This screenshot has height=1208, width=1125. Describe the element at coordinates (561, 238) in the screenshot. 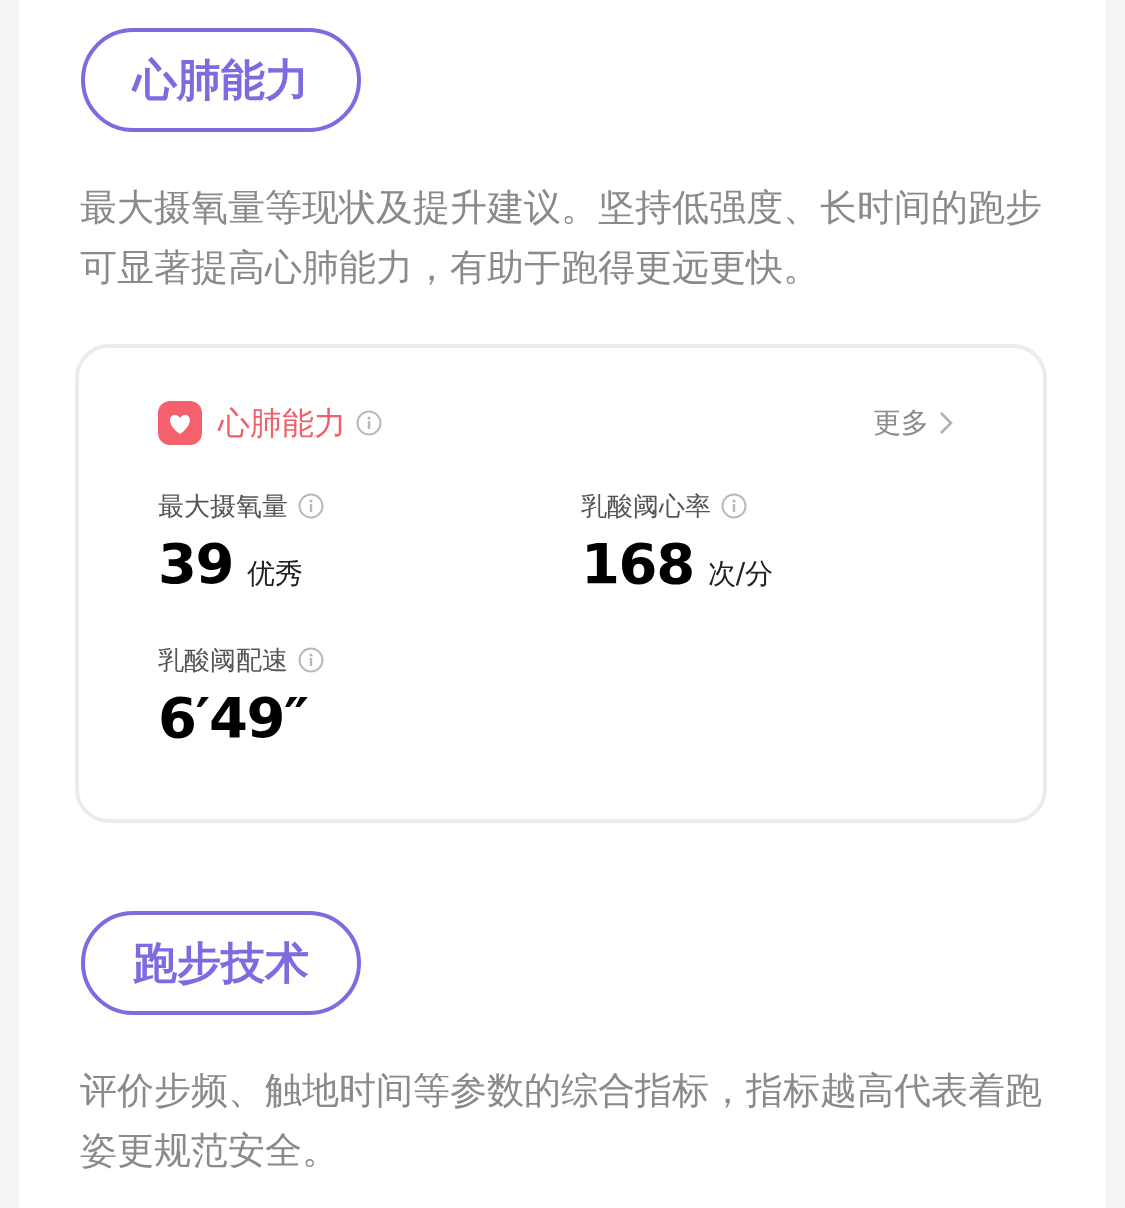

I see `section-description: 最大摄氧量等现状及提升建议。坚持低强度、长时间的跑步可显著提高心肺能力，有助于跑得更远更快。` at that location.